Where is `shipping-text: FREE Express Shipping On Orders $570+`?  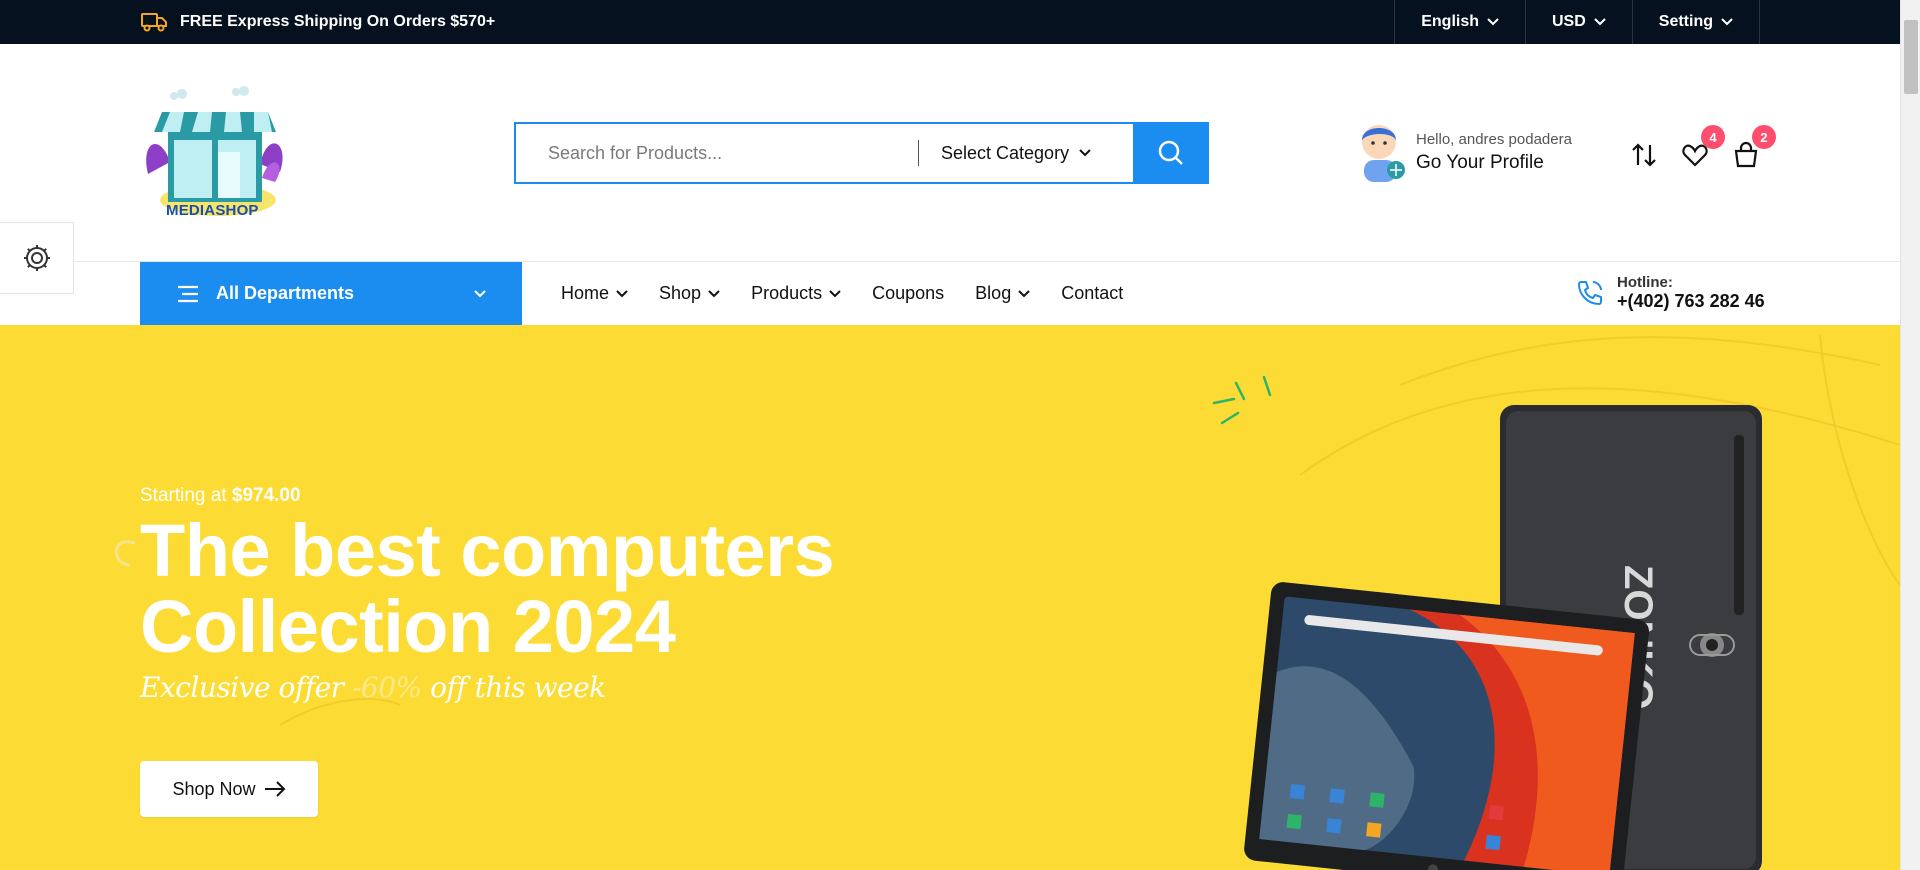 shipping-text: FREE Express Shipping On Orders $570+ is located at coordinates (338, 21).